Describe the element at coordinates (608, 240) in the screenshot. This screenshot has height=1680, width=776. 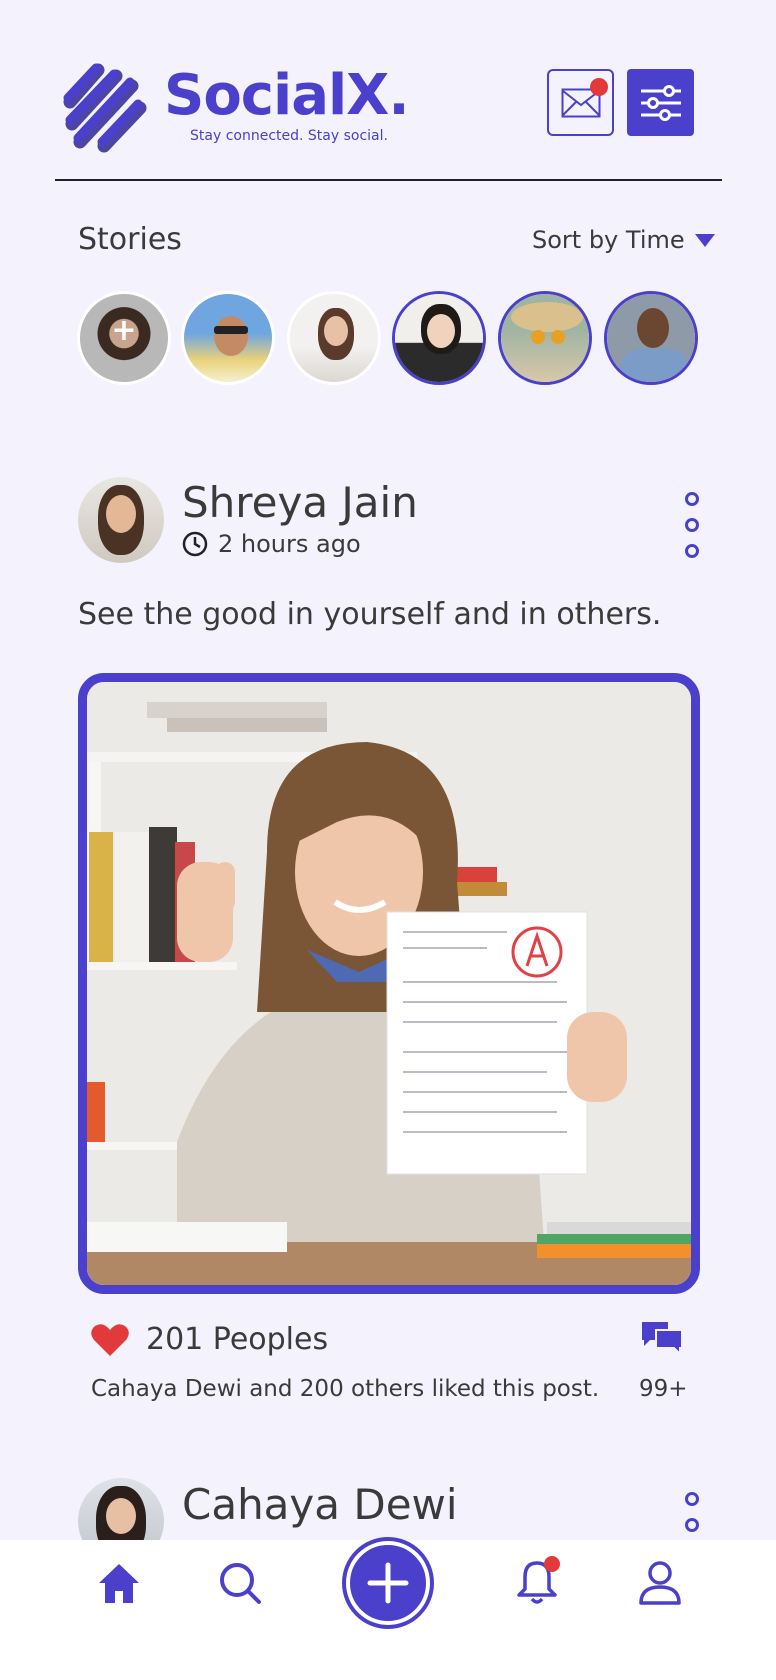
I see `sort-label: Sort by Time` at that location.